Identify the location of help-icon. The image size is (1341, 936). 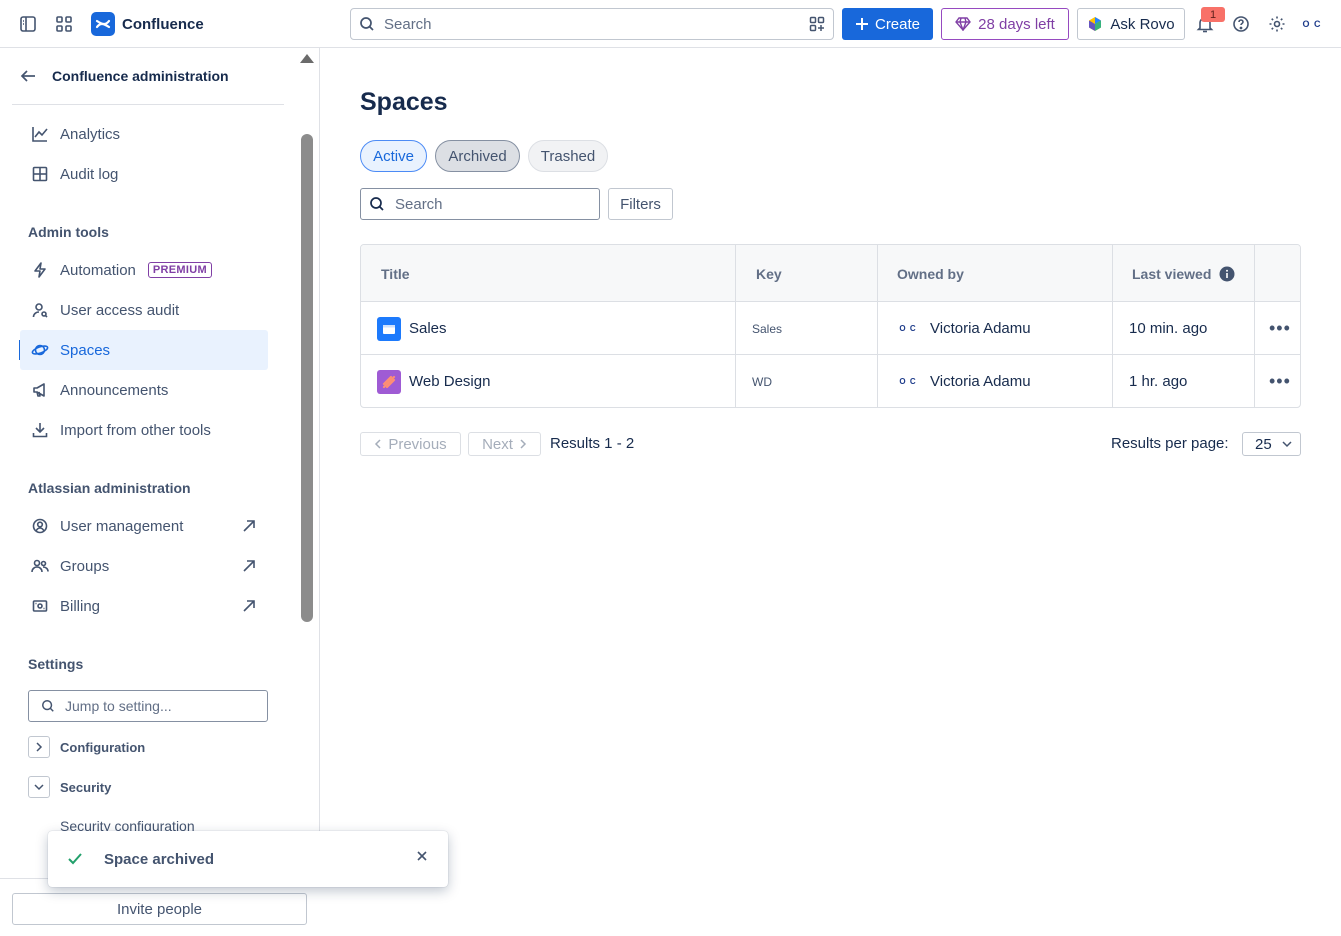
(1241, 24).